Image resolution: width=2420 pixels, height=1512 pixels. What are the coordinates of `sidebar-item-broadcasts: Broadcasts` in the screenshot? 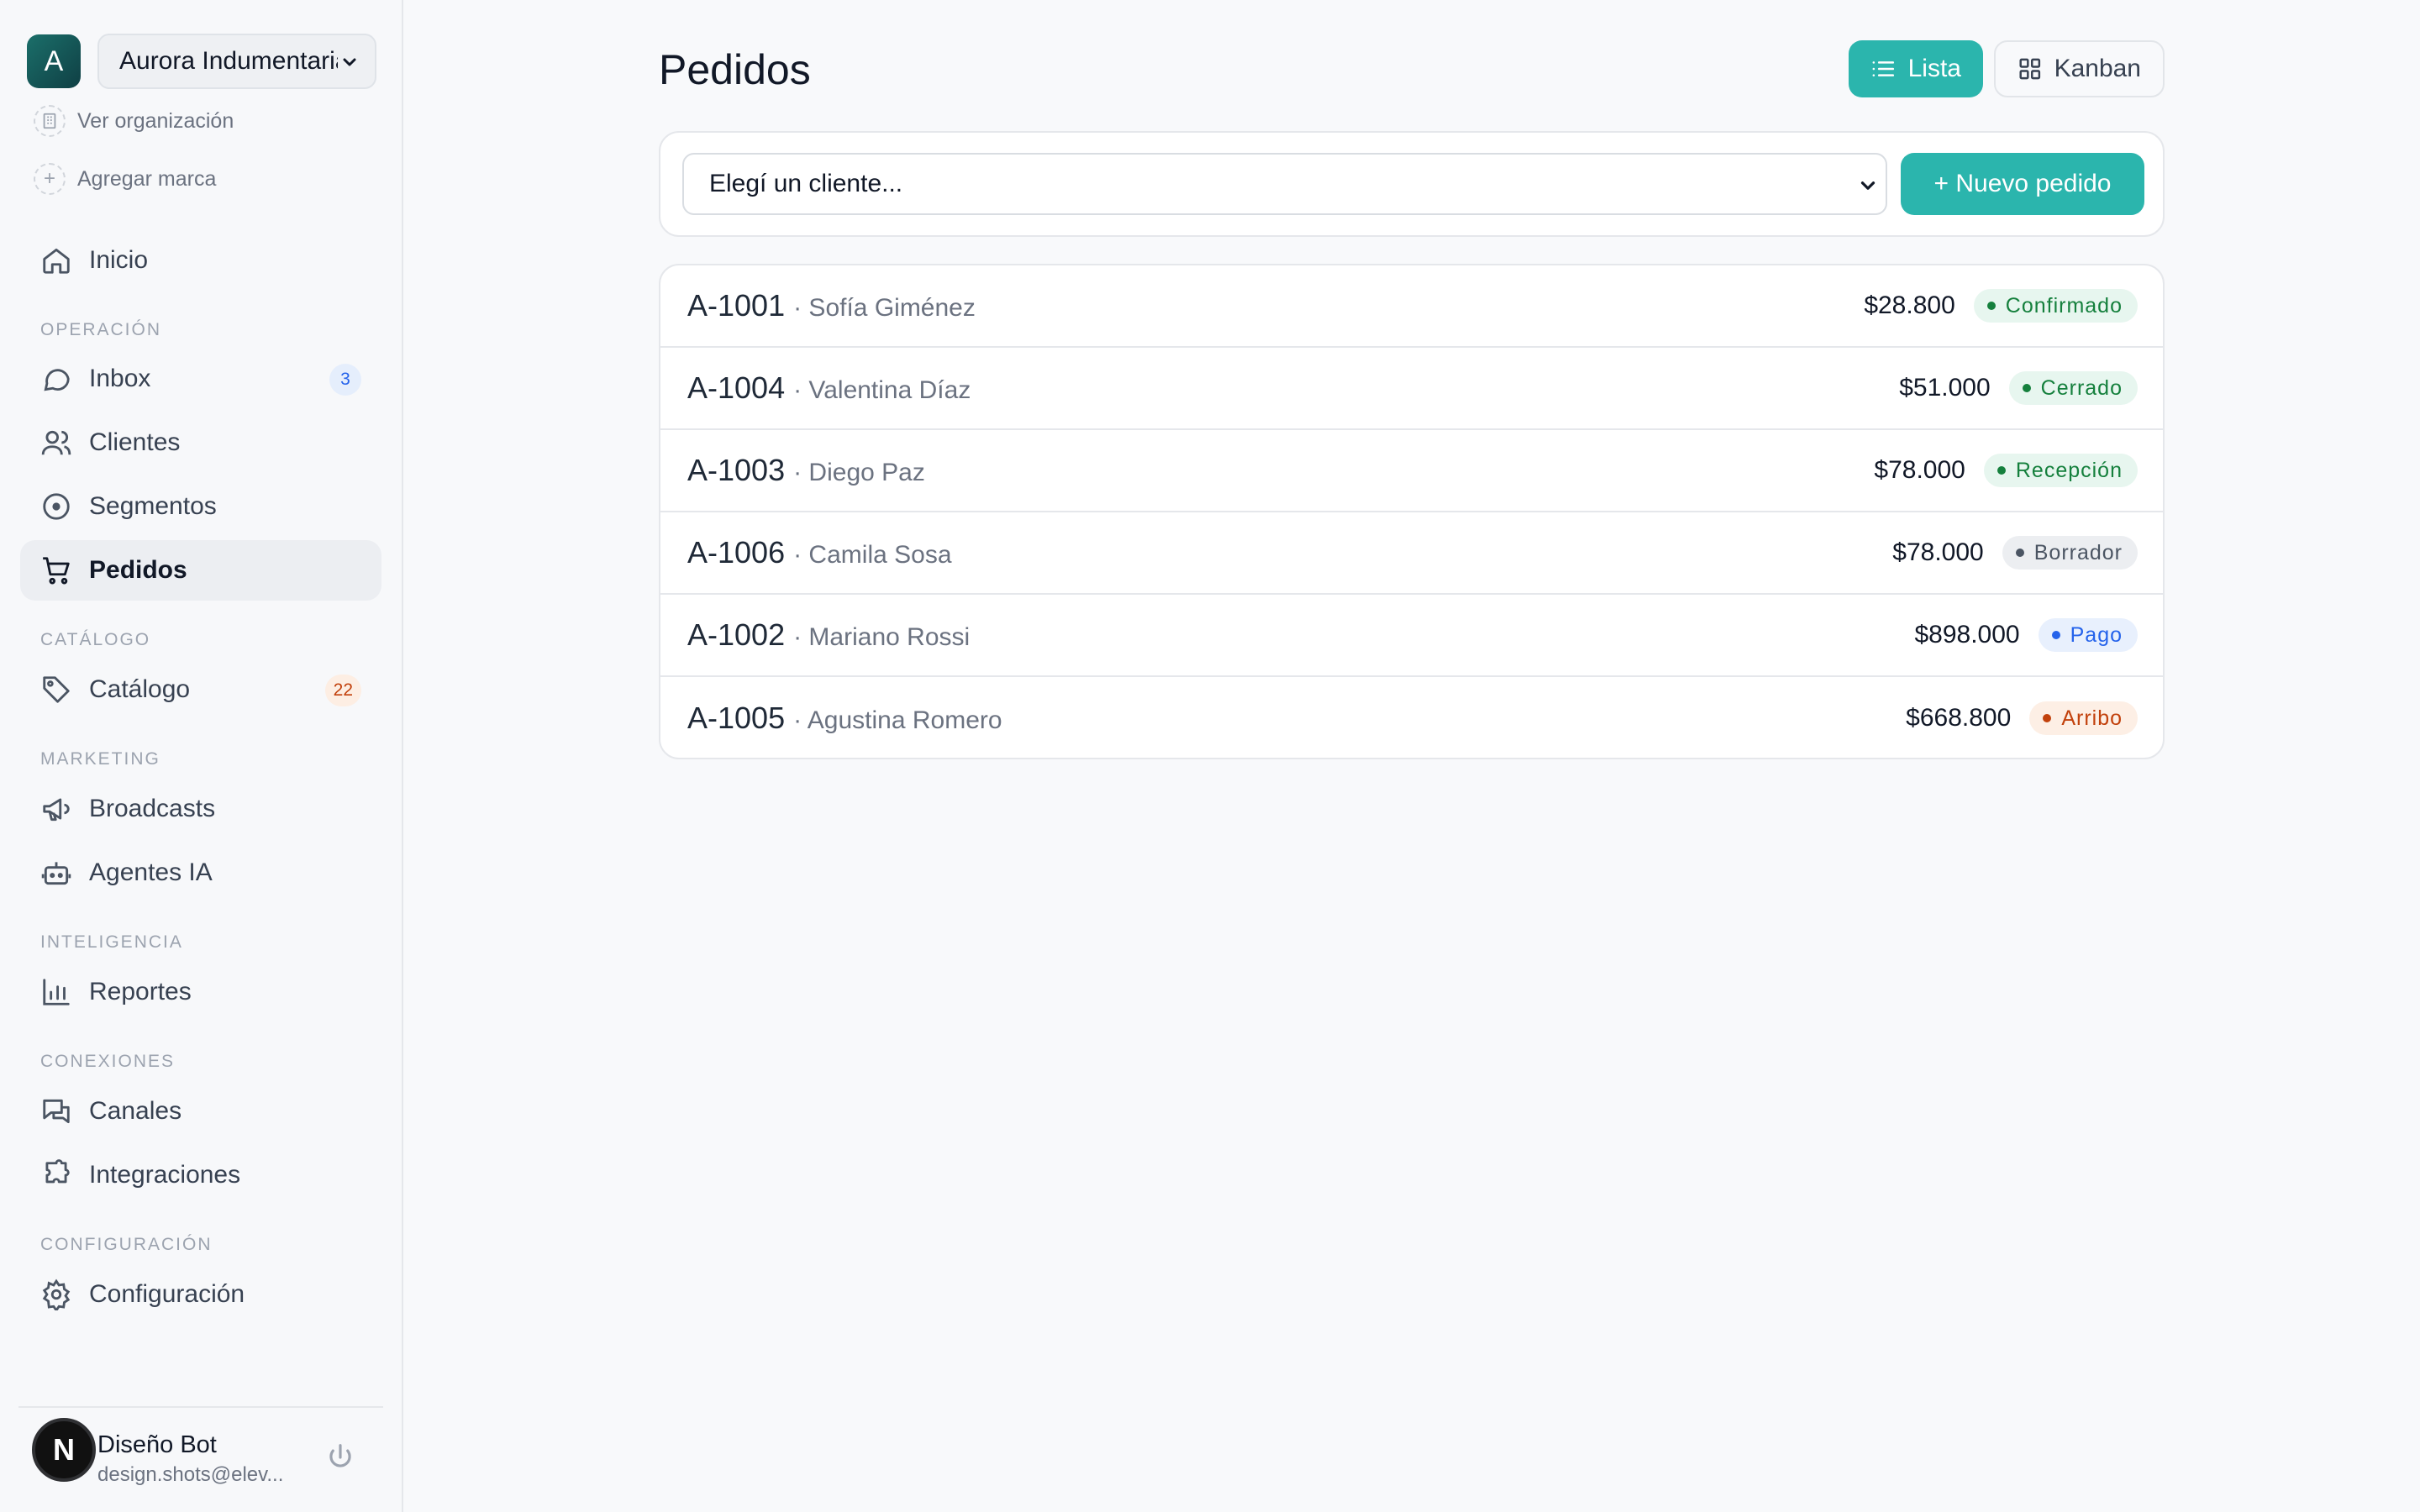 It's located at (200, 809).